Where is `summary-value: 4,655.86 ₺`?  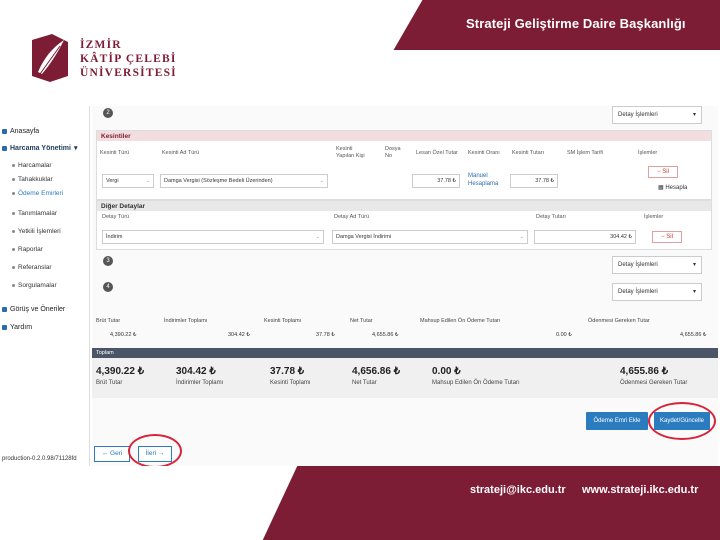 summary-value: 4,655.86 ₺ is located at coordinates (644, 371).